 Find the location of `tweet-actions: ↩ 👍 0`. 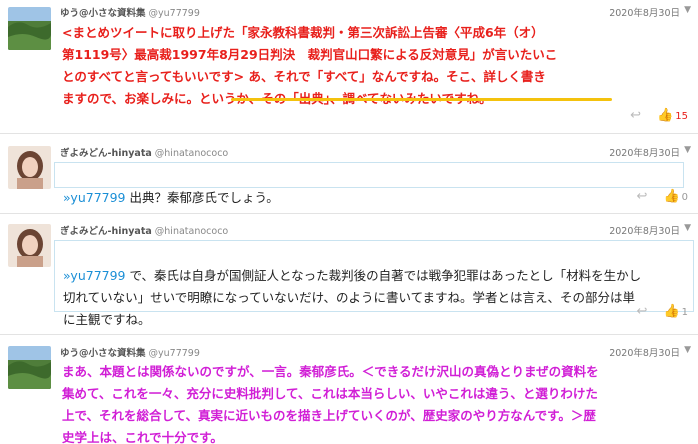

tweet-actions: ↩ 👍 0 is located at coordinates (662, 197).